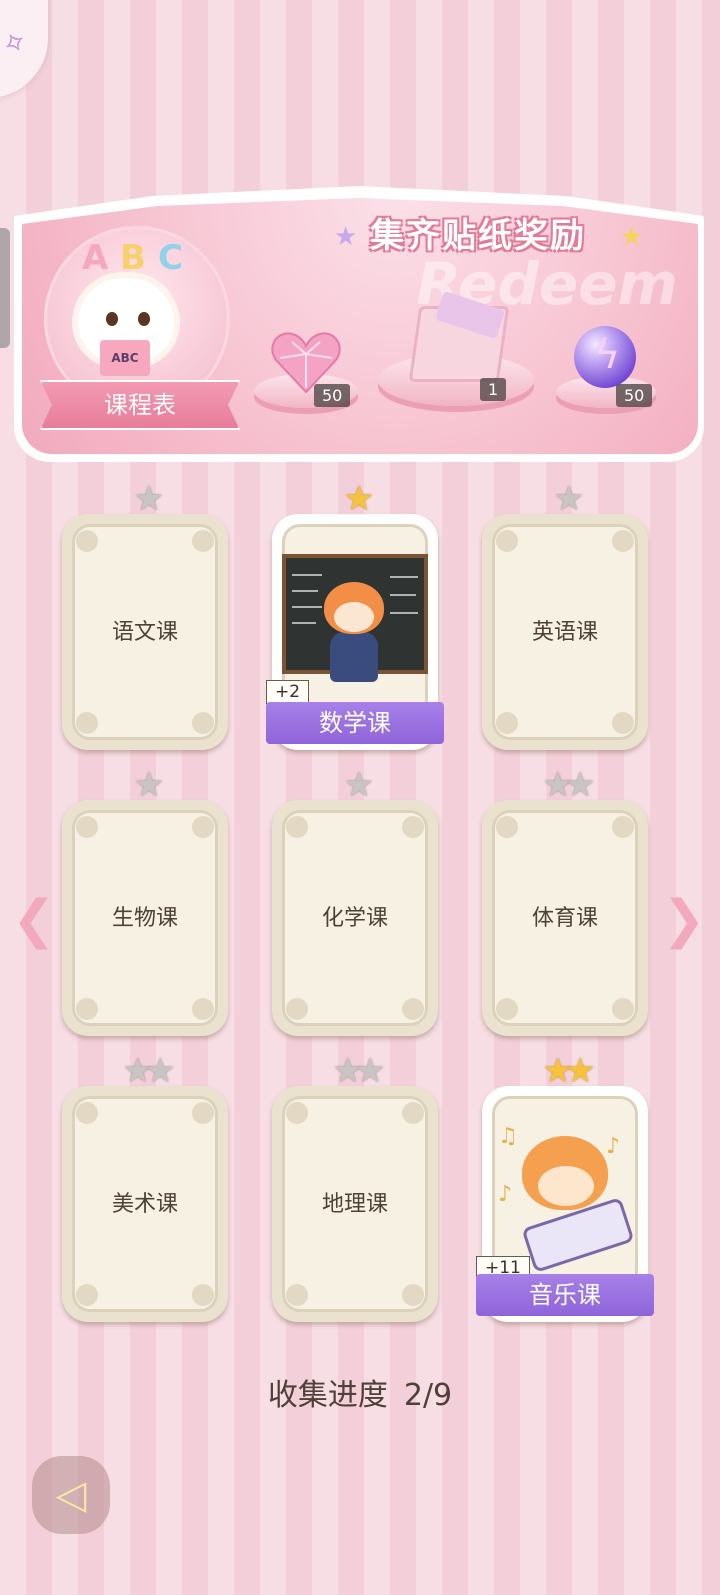 This screenshot has height=1595, width=720. Describe the element at coordinates (144, 1204) in the screenshot. I see `card-label: 美术课` at that location.